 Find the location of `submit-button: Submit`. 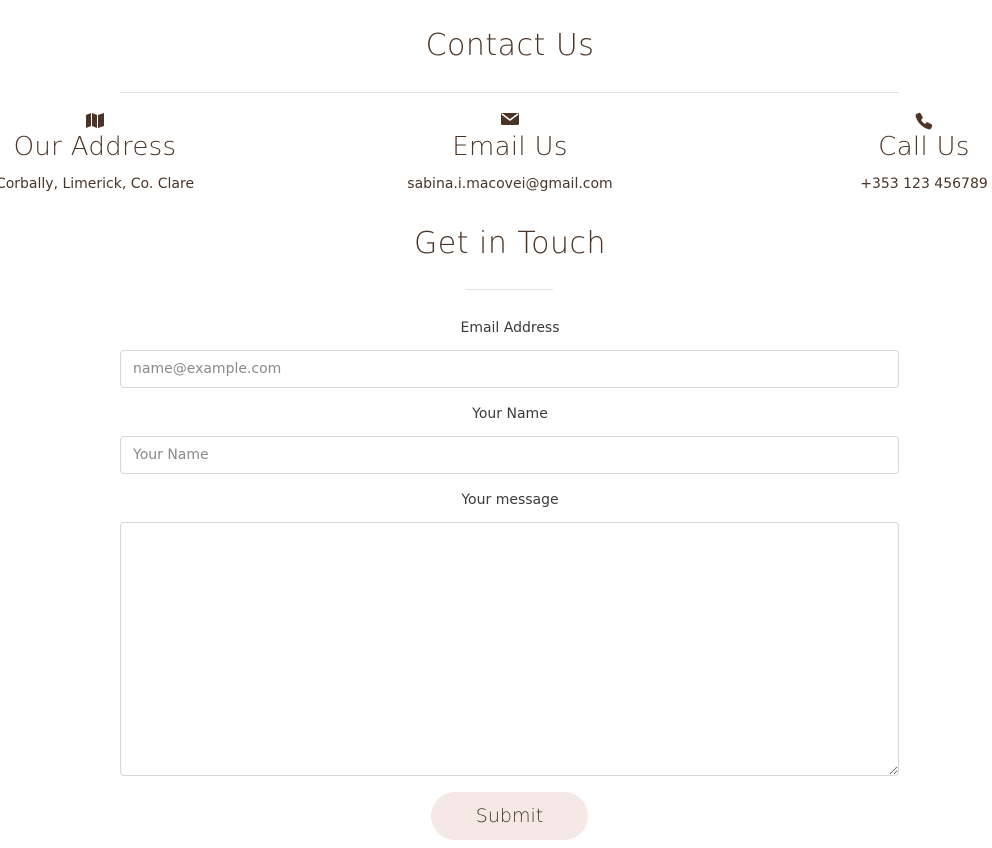

submit-button: Submit is located at coordinates (509, 816).